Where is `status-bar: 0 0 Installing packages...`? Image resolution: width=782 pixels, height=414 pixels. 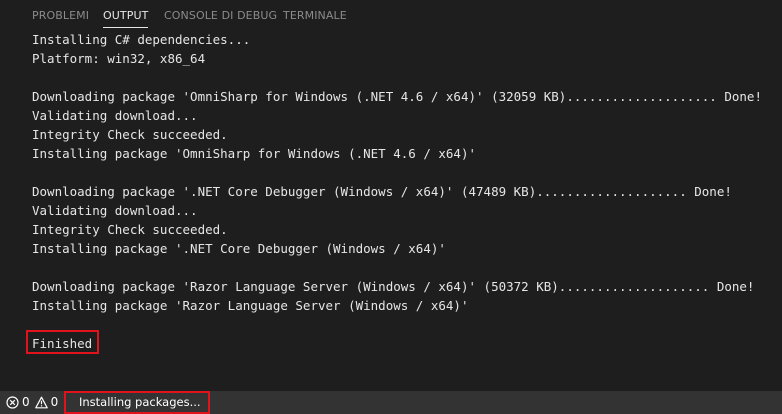
status-bar: 0 0 Installing packages... is located at coordinates (391, 402).